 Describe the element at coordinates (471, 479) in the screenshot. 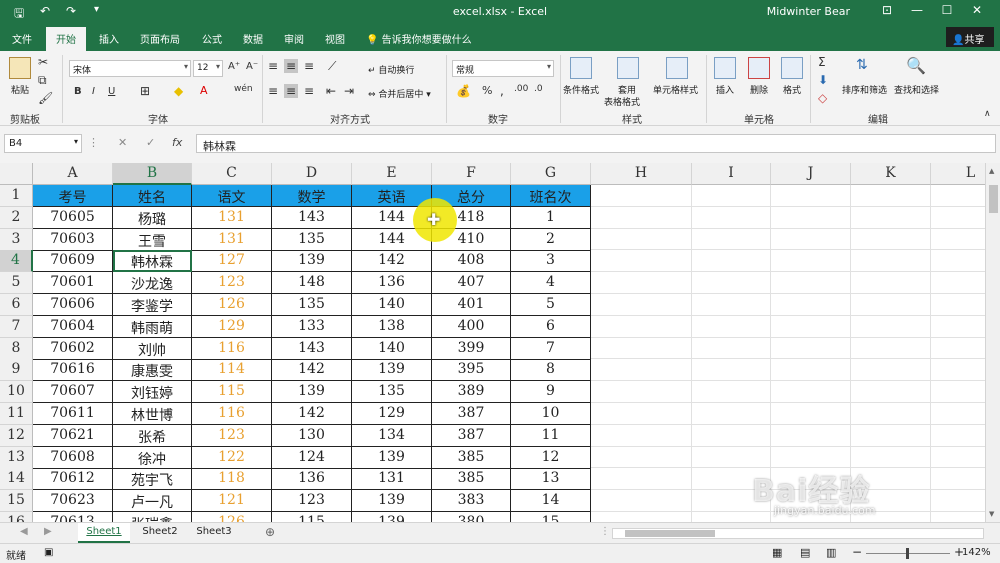

I see `table-cell: 385` at that location.